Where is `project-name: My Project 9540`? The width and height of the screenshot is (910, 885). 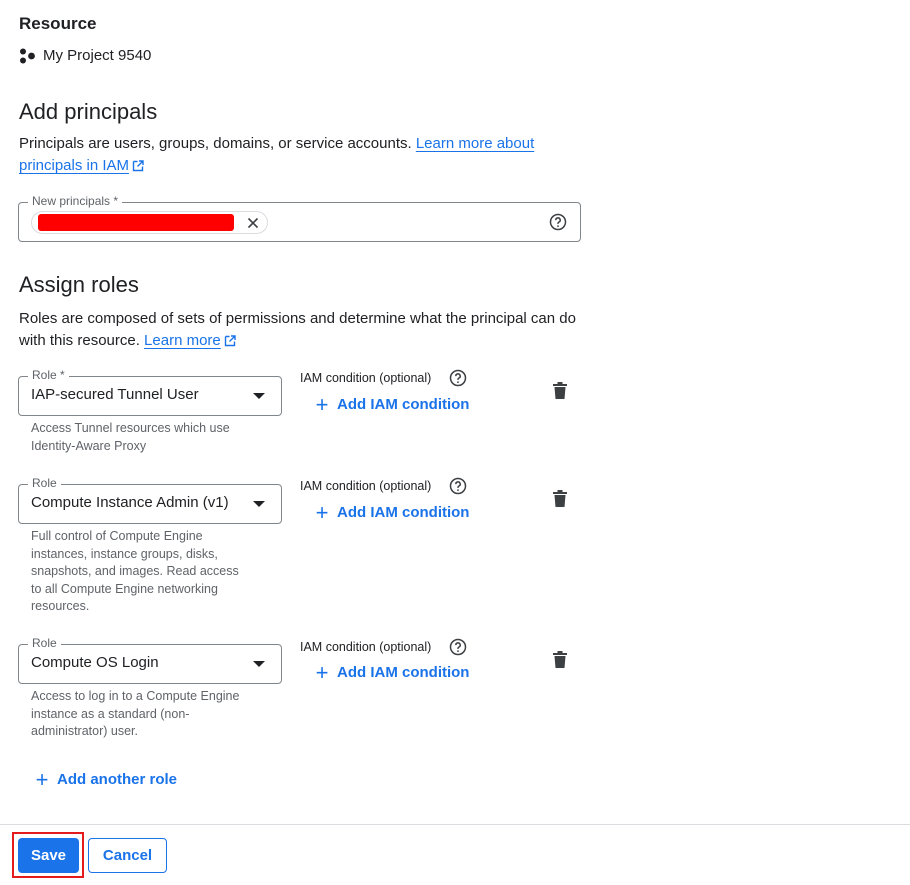 project-name: My Project 9540 is located at coordinates (97, 55).